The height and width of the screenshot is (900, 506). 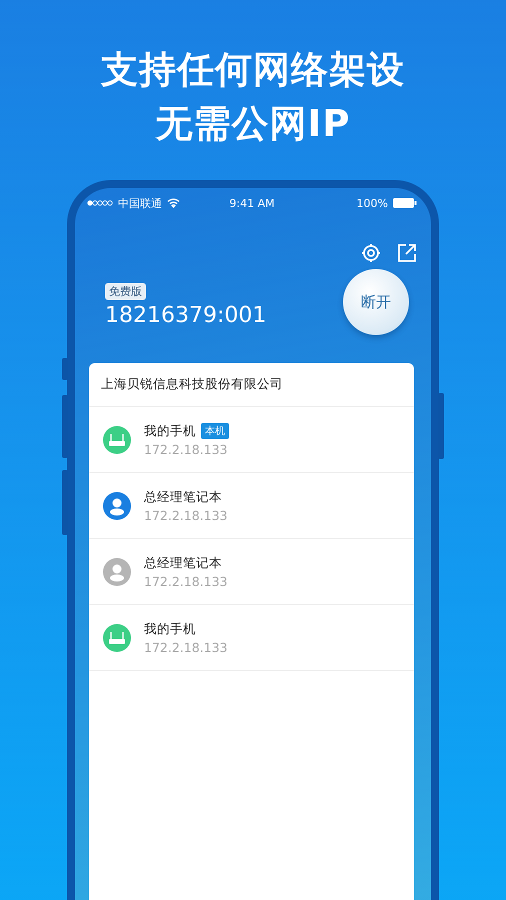 I want to click on device-row: 我的手机 本机 172.2.18.133, so click(x=251, y=440).